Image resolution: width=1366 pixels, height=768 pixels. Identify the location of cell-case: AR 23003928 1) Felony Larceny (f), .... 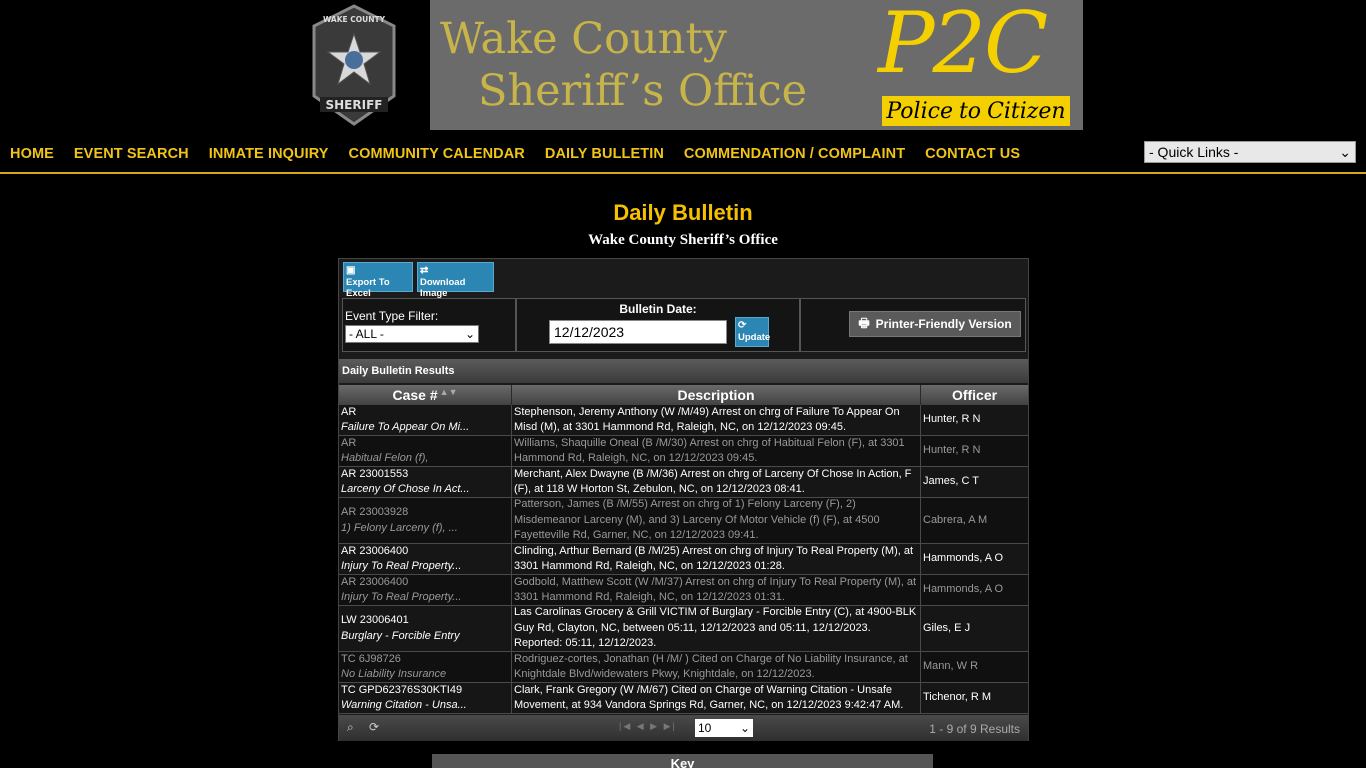
(425, 520).